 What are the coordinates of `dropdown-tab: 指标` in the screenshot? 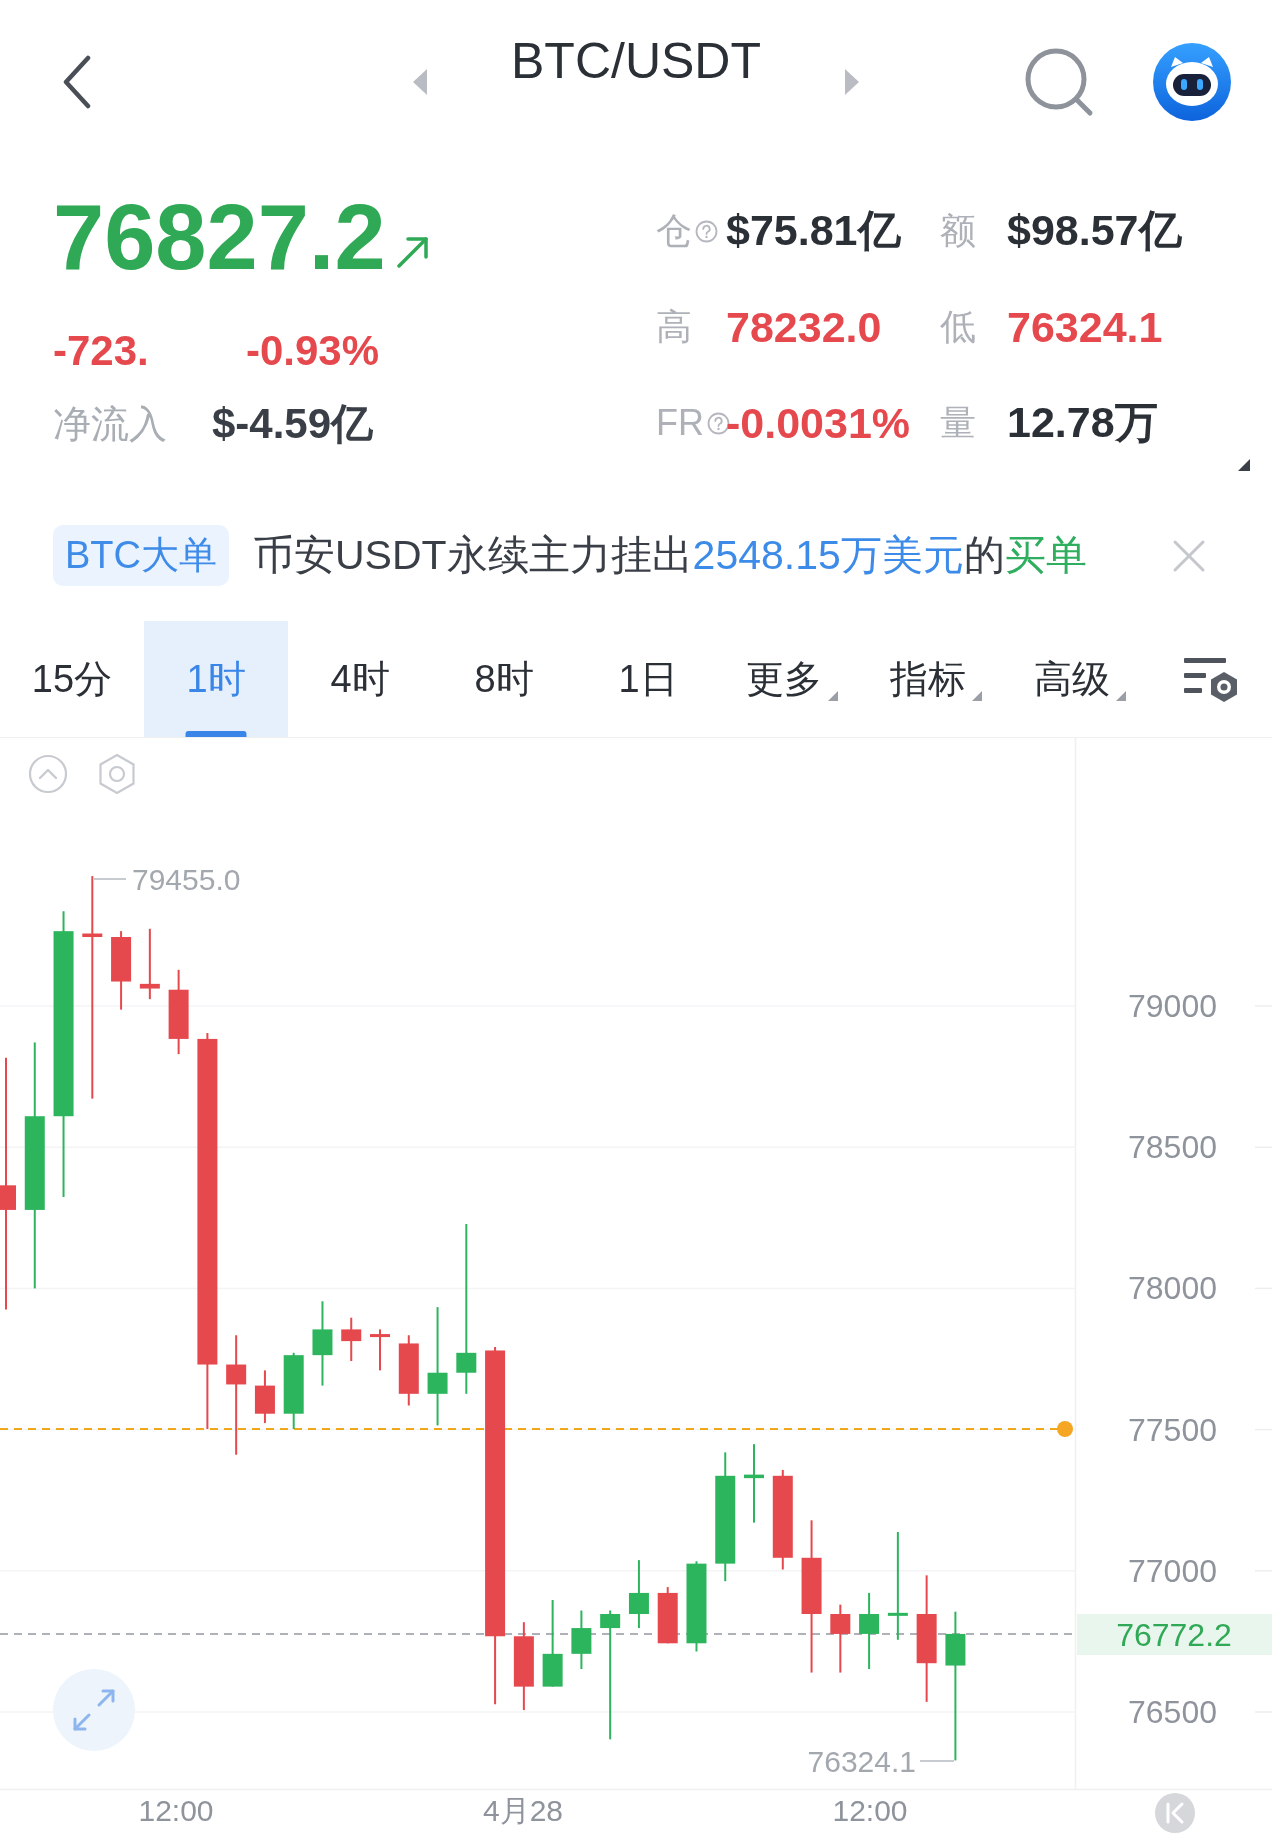 It's located at (936, 679).